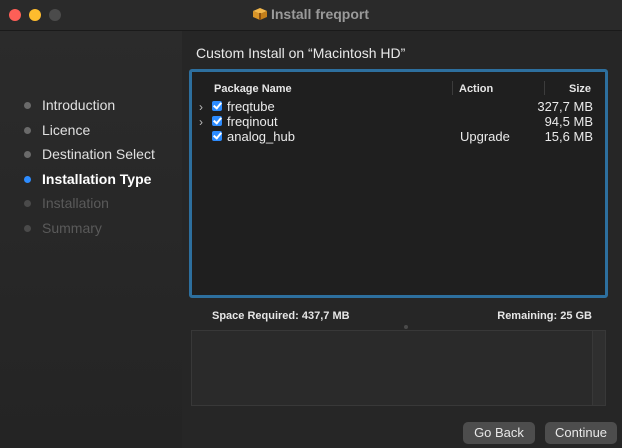 The width and height of the screenshot is (622, 448). I want to click on table-header: Package Name Action Size, so click(398, 86).